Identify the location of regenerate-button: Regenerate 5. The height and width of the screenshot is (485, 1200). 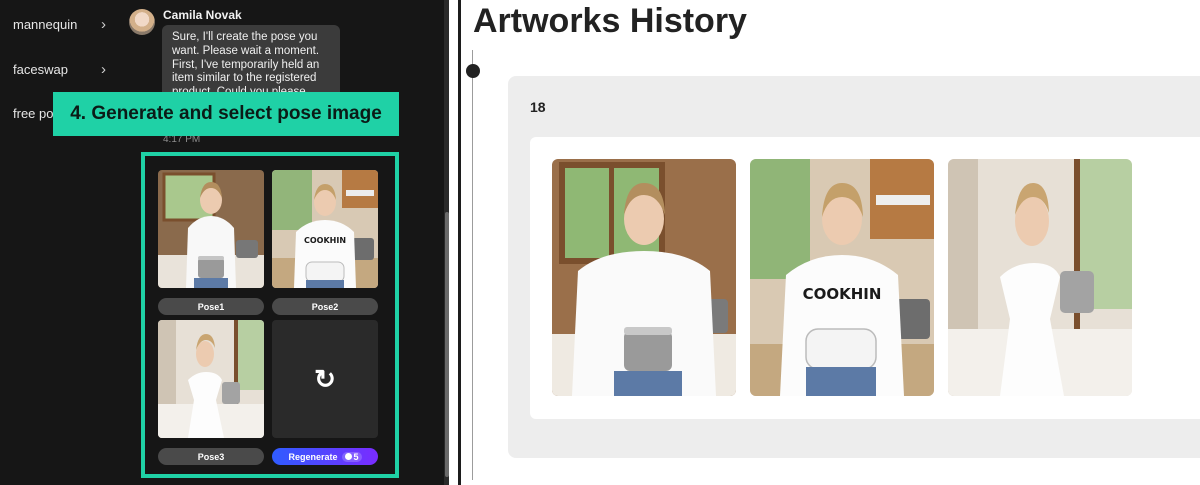
(325, 456).